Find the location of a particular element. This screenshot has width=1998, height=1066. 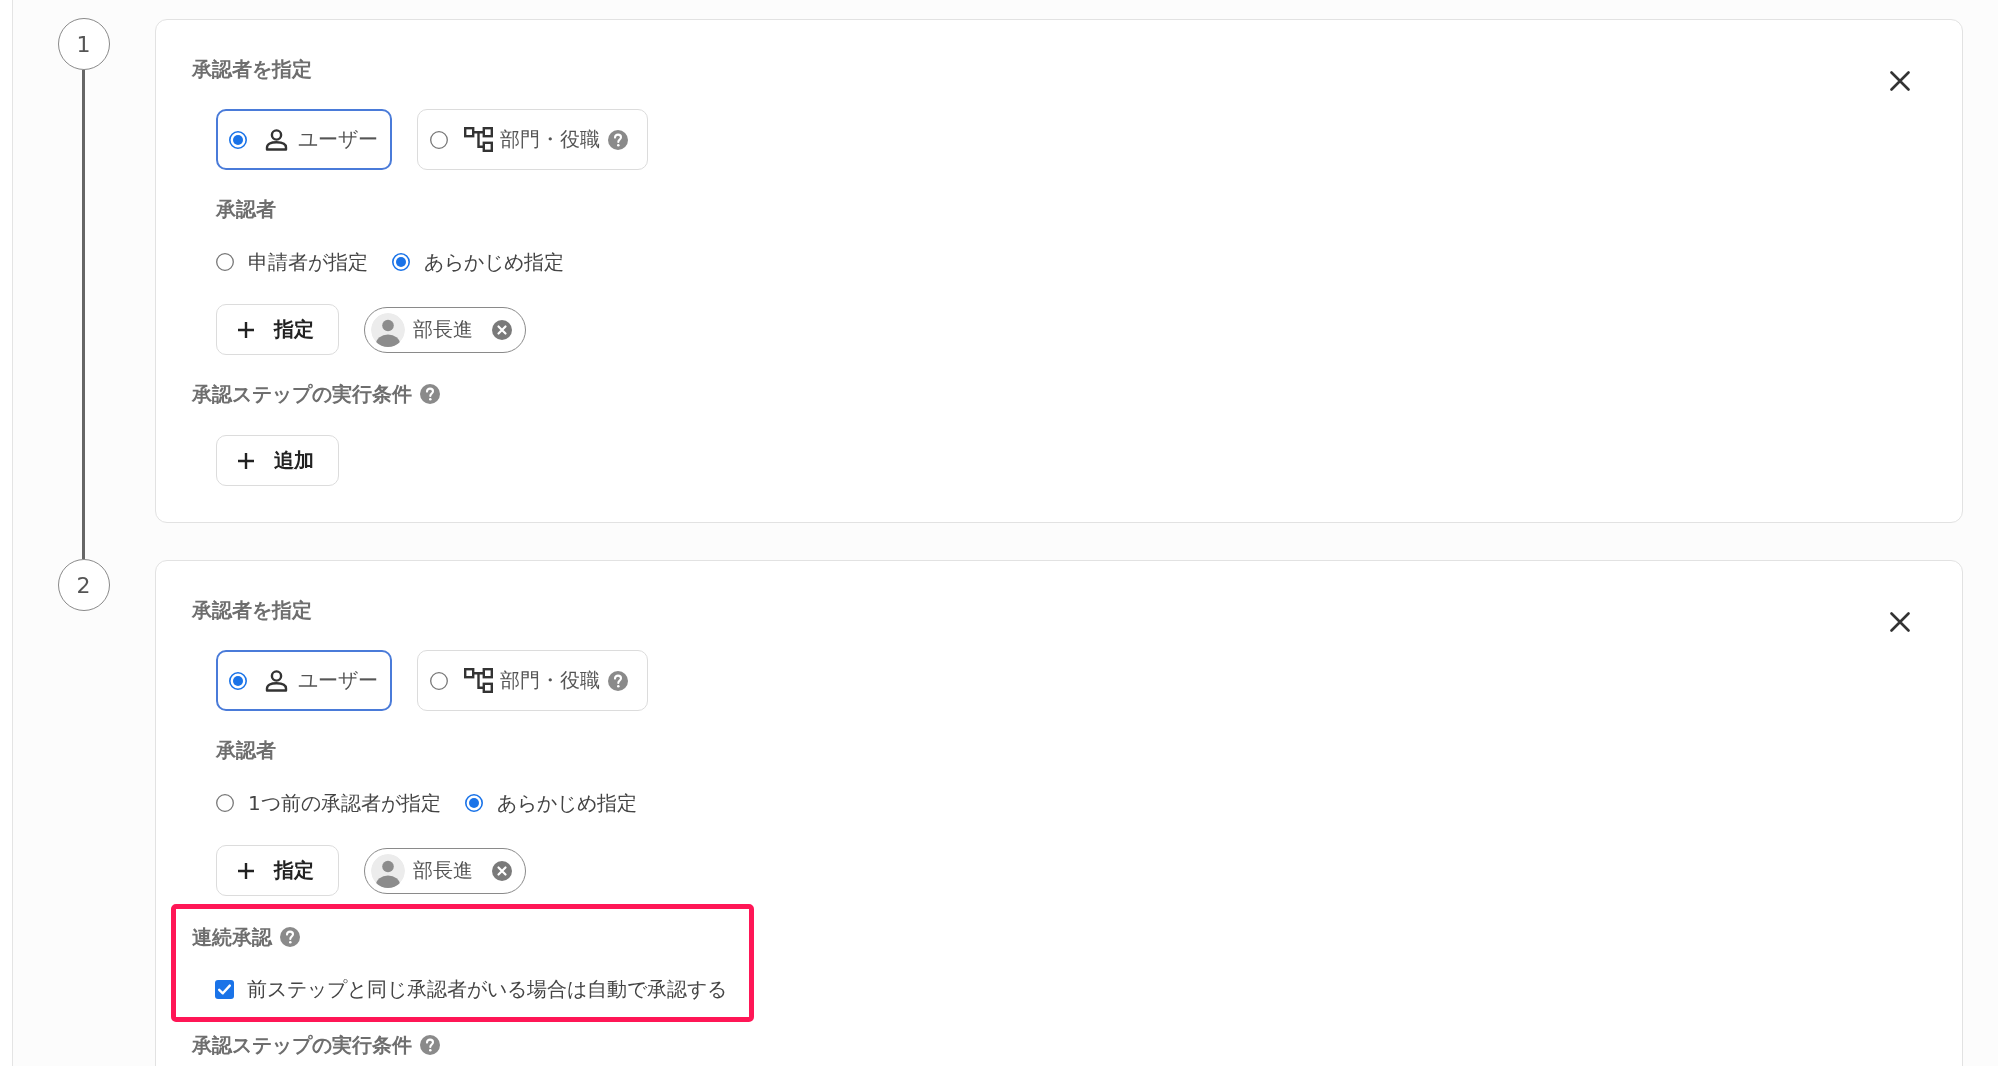

section-label: 連続承認 is located at coordinates (232, 937).